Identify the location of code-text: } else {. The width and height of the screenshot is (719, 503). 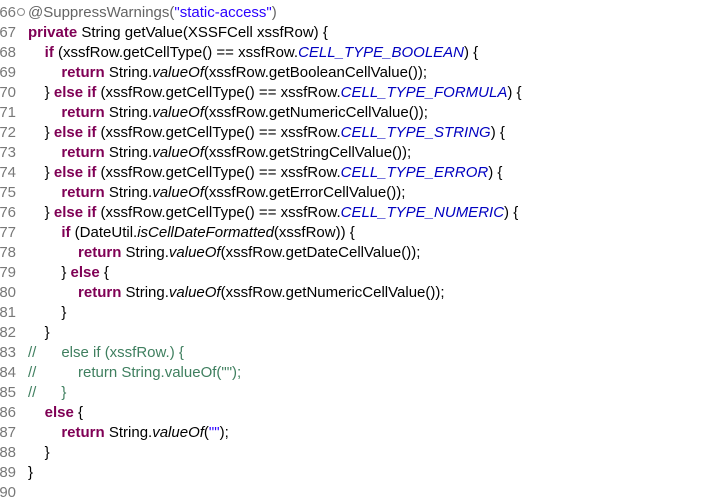
(68, 273).